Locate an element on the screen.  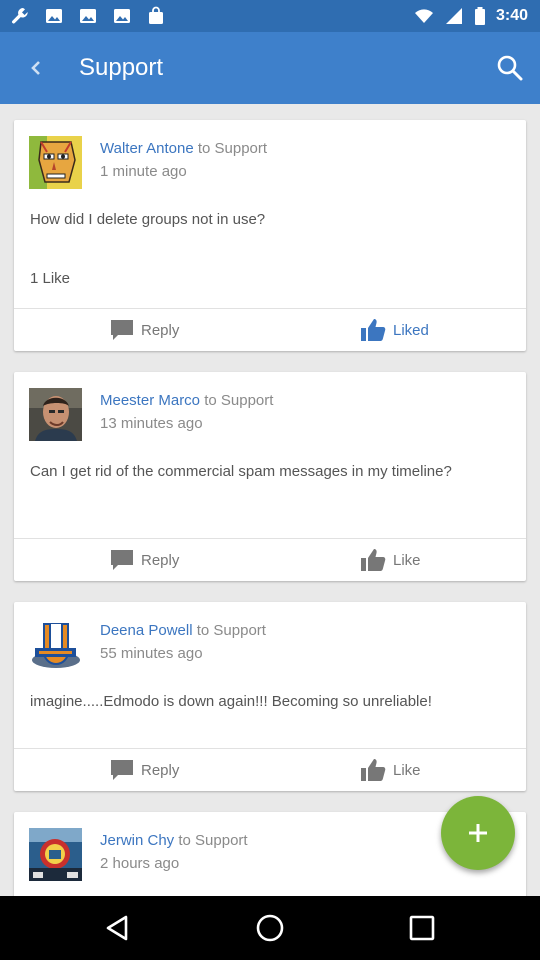
author-link: Walter Antone is located at coordinates (147, 148).